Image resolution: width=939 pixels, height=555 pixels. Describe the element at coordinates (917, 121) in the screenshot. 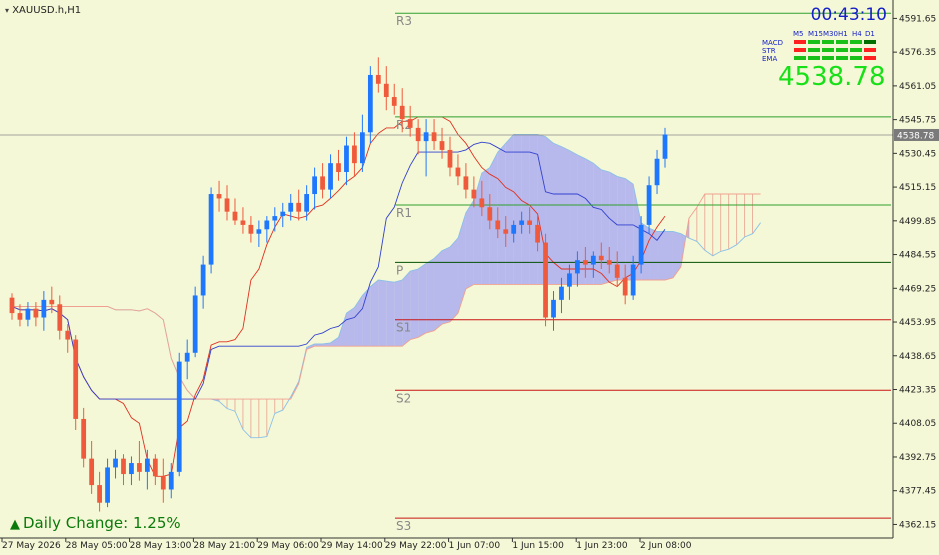

I see `price-tick-label: 4545.75` at that location.